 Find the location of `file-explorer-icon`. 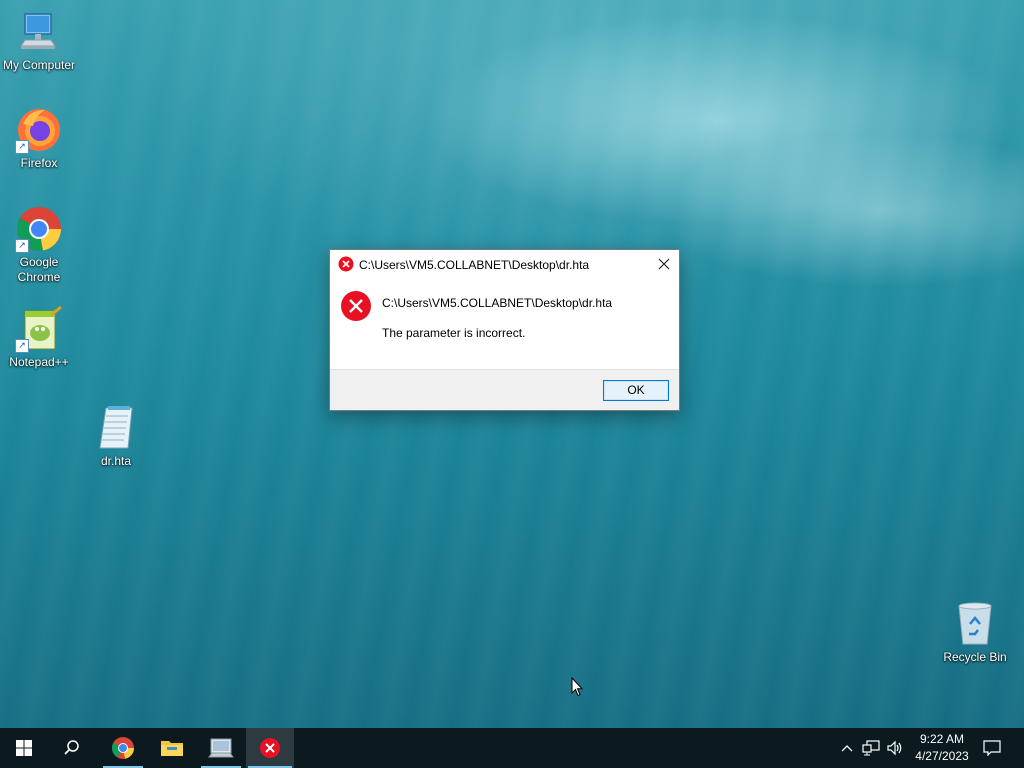

file-explorer-icon is located at coordinates (172, 748).